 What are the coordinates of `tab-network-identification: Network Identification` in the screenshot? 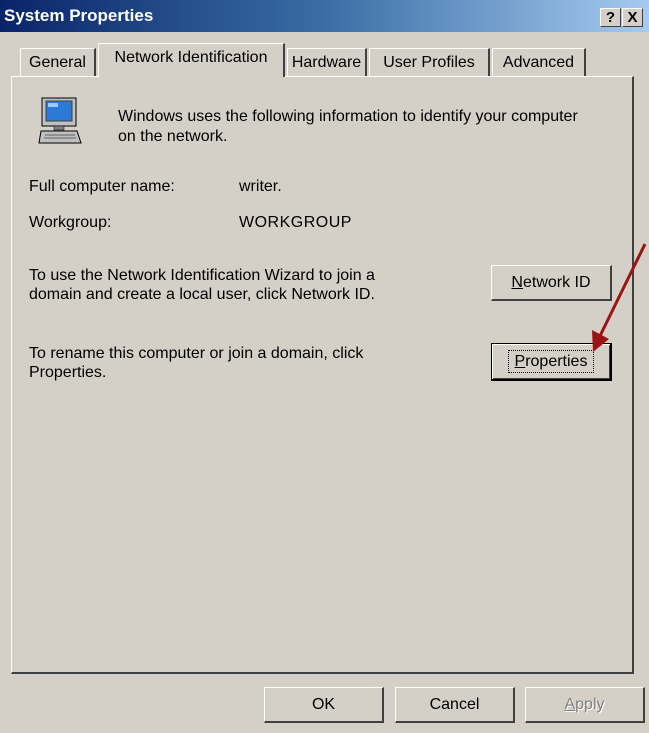 It's located at (191, 60).